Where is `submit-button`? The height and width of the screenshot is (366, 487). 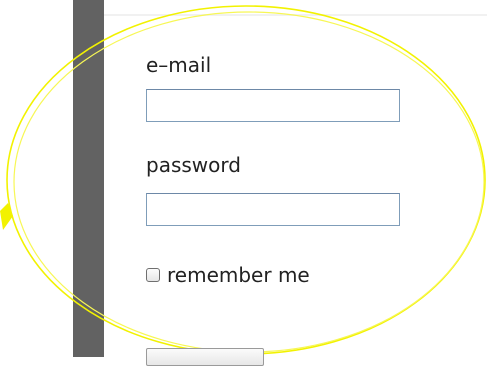 submit-button is located at coordinates (205, 357).